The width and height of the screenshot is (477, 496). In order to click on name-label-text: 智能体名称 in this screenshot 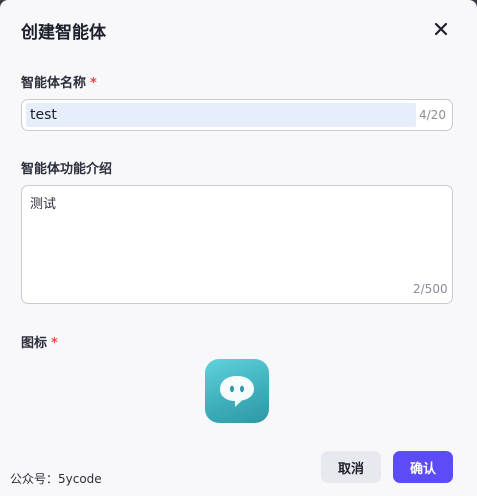, I will do `click(54, 83)`.